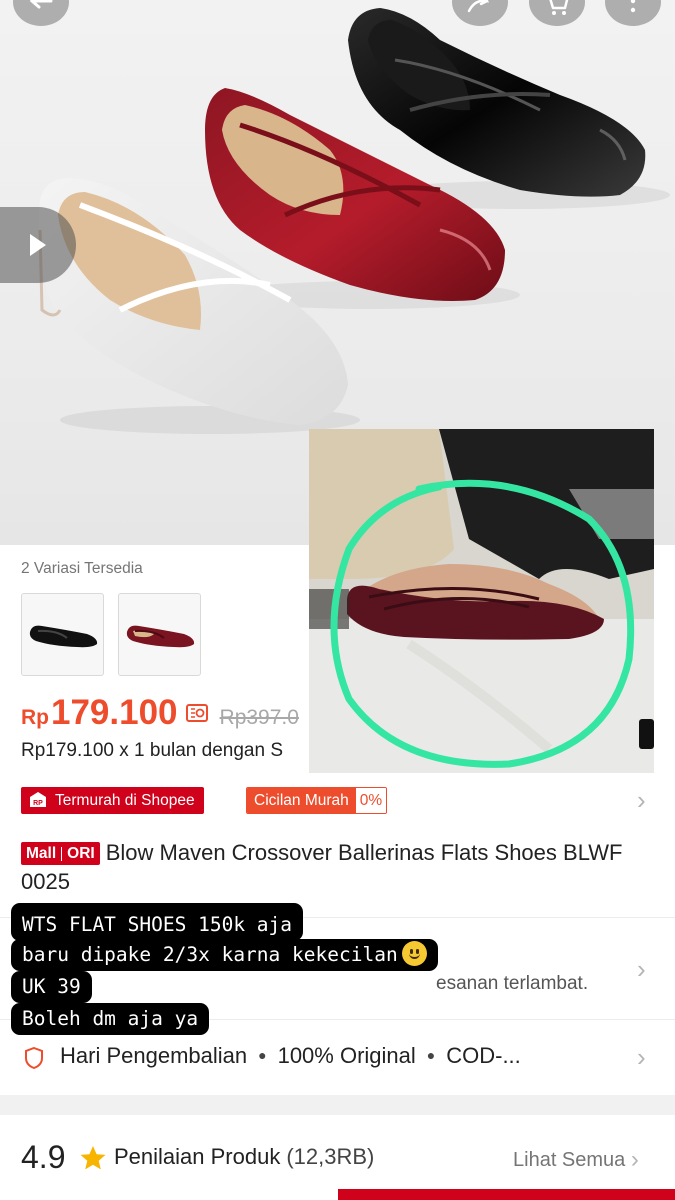 The height and width of the screenshot is (1200, 675). What do you see at coordinates (346, 1055) in the screenshot?
I see `original-guarantee: 100% Original` at bounding box center [346, 1055].